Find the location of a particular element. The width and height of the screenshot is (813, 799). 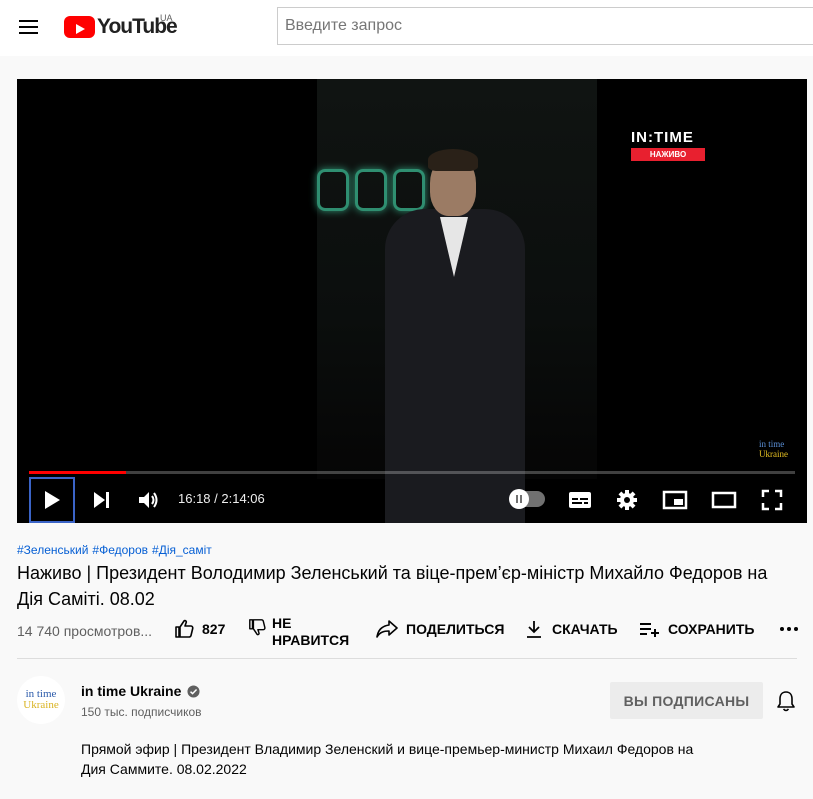

search-input is located at coordinates (545, 26).